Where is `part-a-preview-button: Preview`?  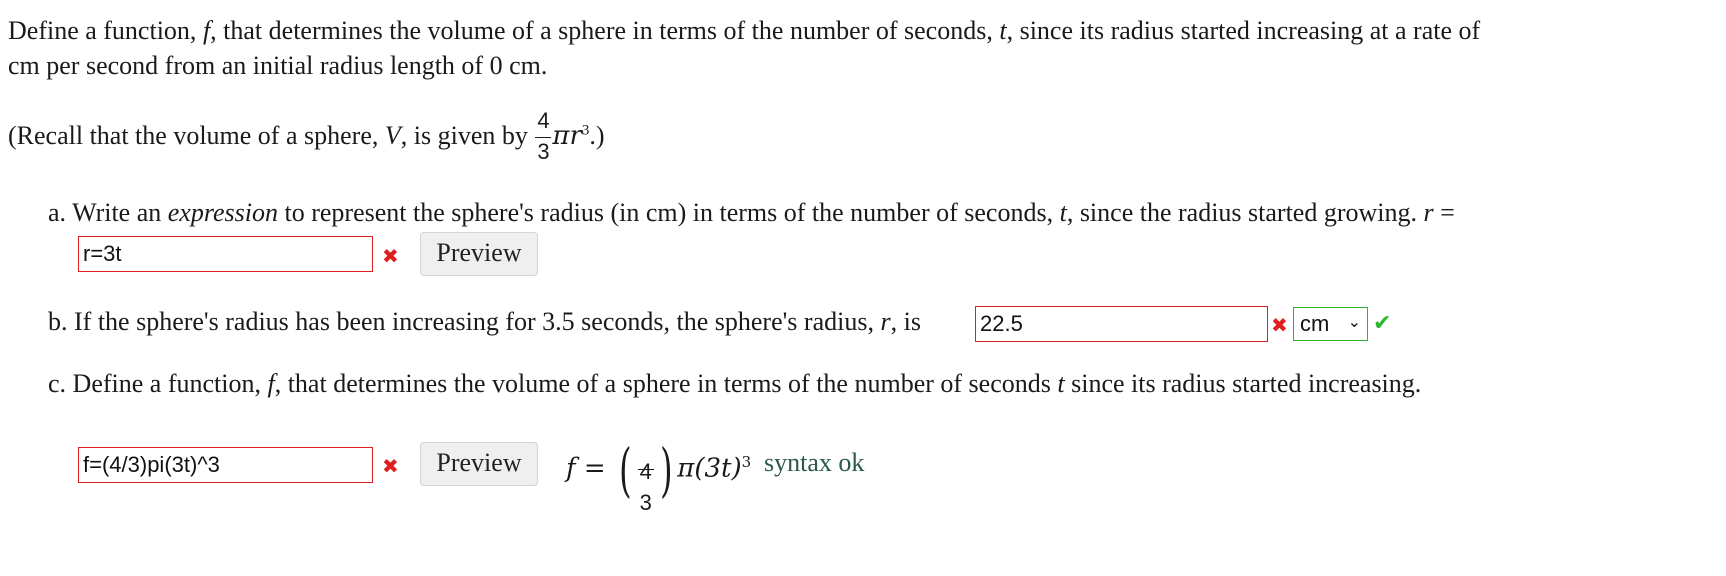
part-a-preview-button: Preview is located at coordinates (479, 254).